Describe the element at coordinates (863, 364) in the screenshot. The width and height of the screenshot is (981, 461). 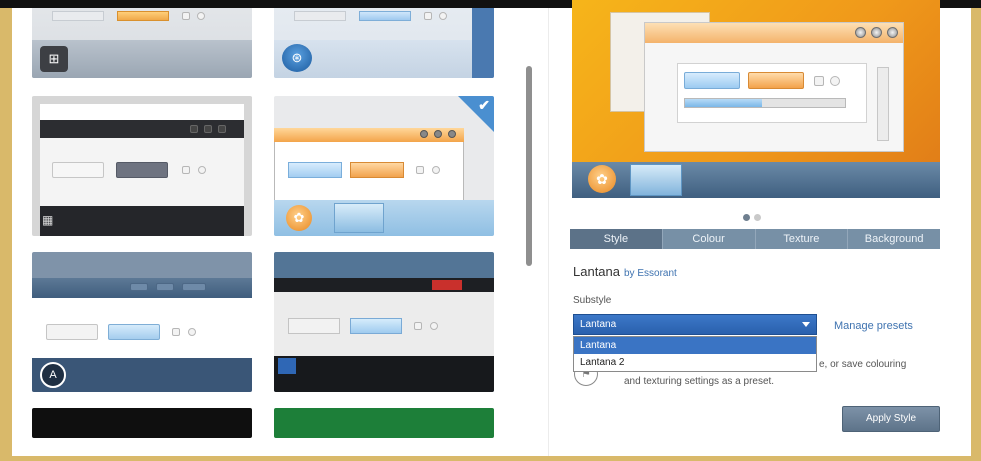
I see `preset-hint-line1: e, or save colouring` at that location.